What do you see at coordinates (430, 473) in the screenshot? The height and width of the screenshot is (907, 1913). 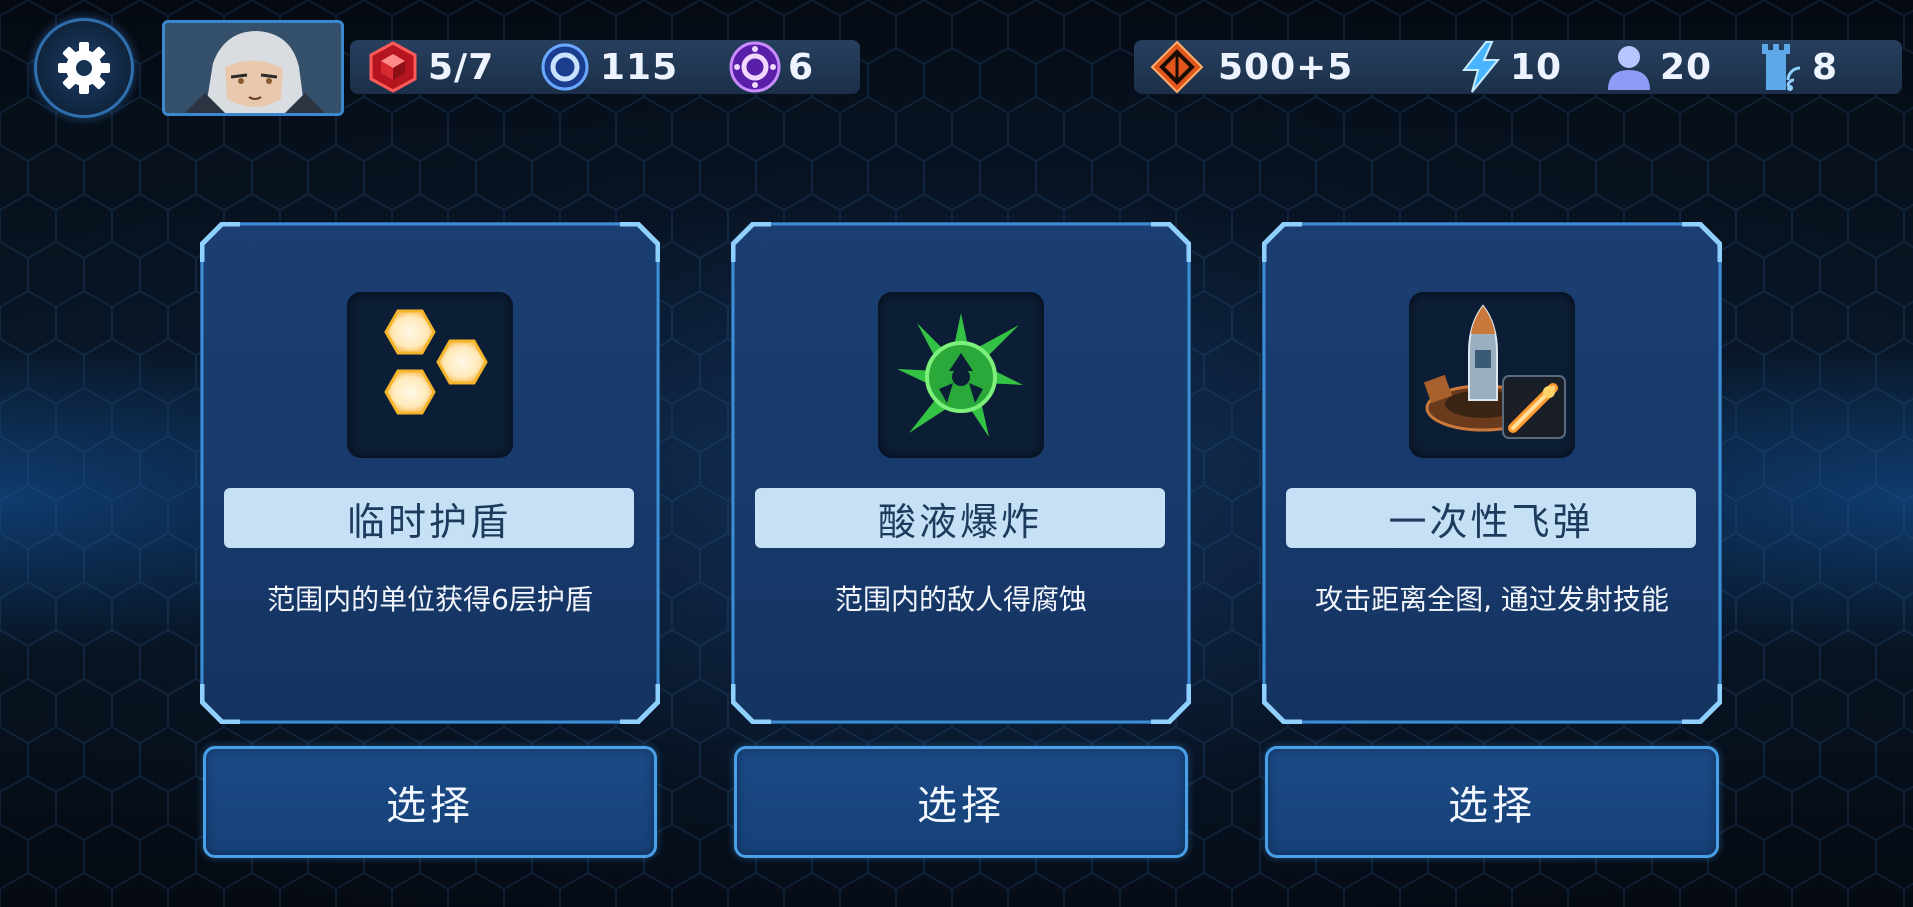 I see `skill-card-shield: 临时护盾 范围内的单位获得6层护盾` at bounding box center [430, 473].